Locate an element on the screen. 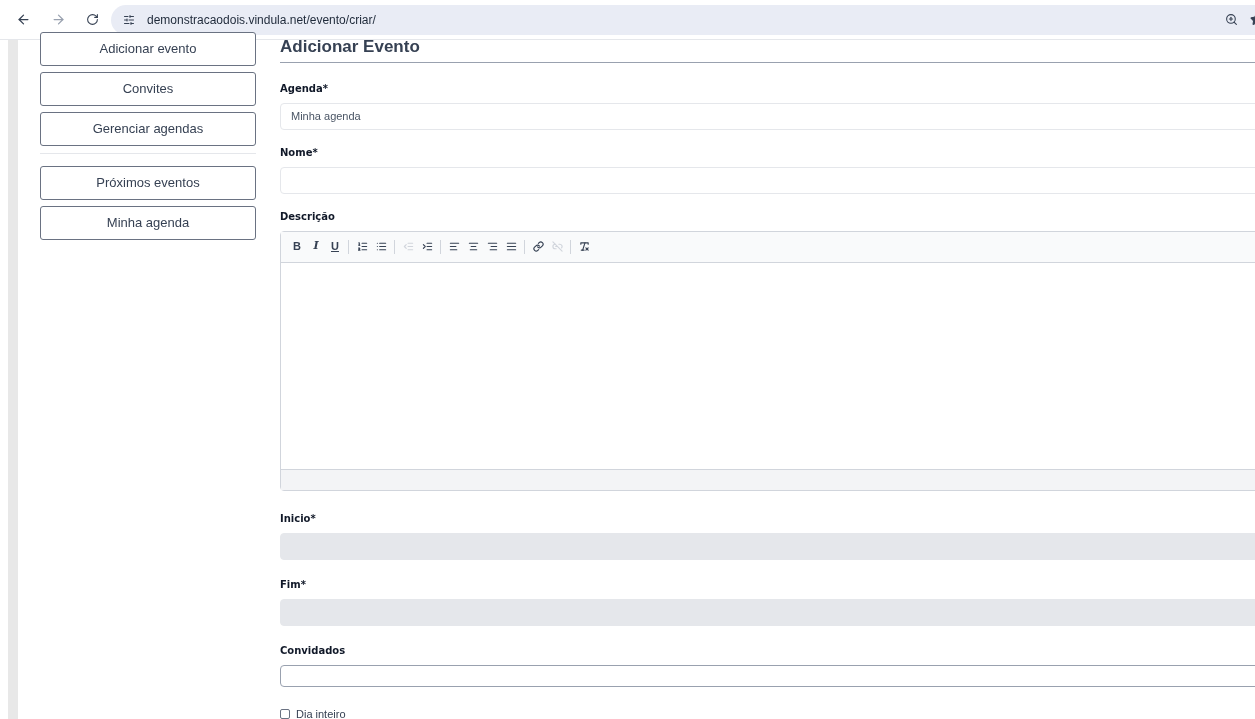 The image size is (1255, 719). sidebar-button: Minha agenda is located at coordinates (148, 223).